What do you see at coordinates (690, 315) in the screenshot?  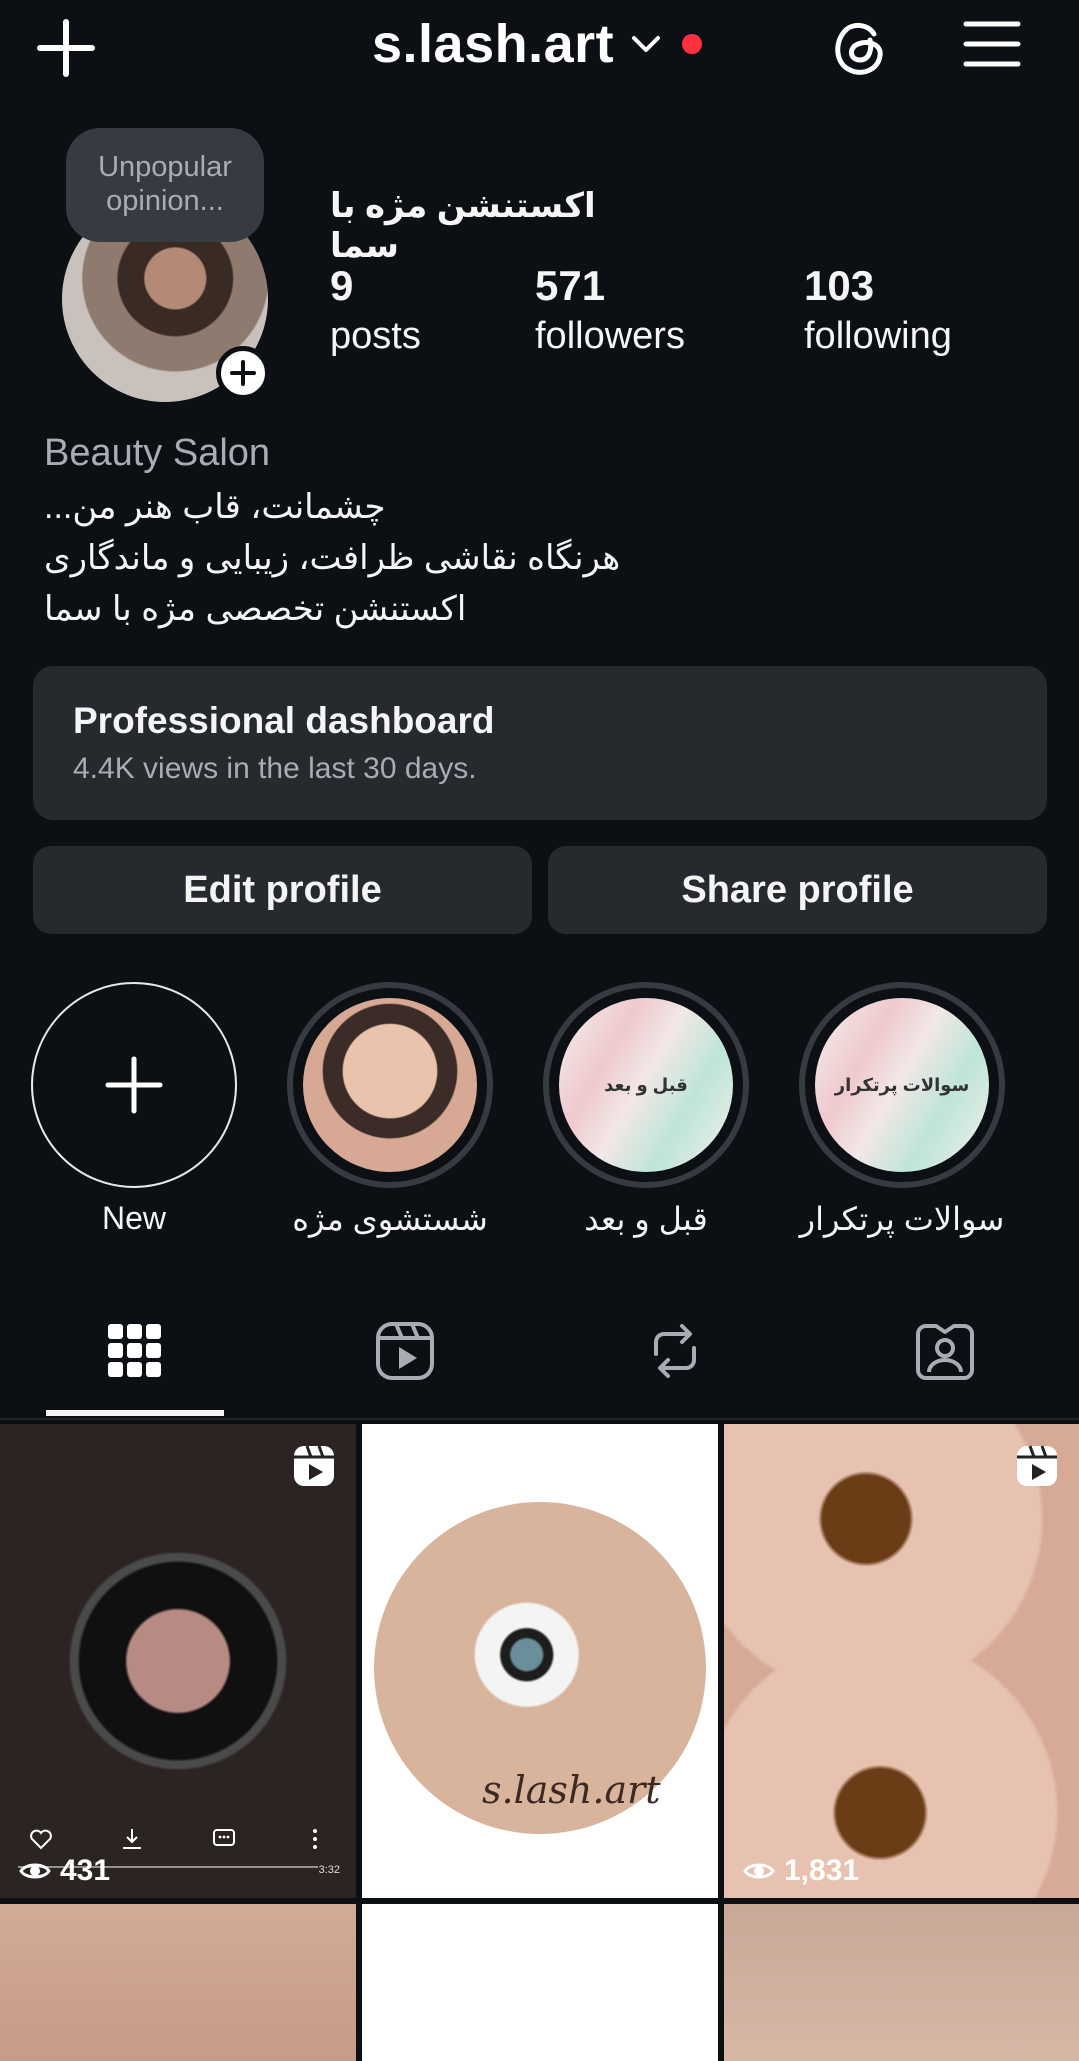 I see `profile-stats: 9 posts 571 followers 103 following` at bounding box center [690, 315].